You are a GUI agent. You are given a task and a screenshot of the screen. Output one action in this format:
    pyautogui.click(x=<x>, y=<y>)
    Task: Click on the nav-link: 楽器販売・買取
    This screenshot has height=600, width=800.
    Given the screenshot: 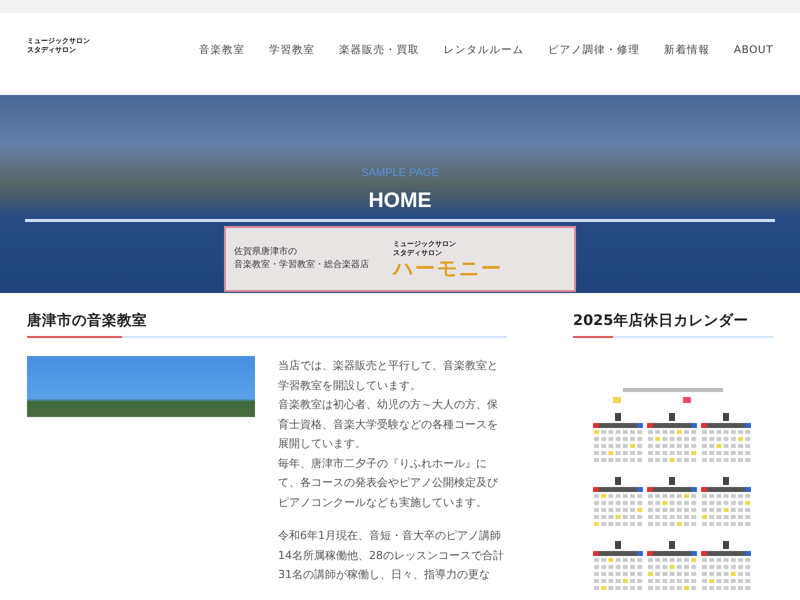 What is the action you would take?
    pyautogui.click(x=379, y=51)
    